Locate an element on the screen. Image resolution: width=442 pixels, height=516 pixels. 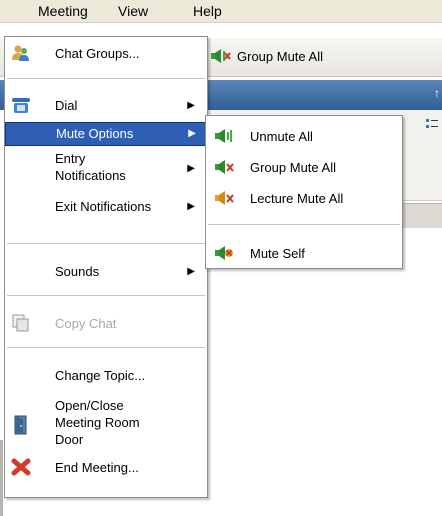
phone-icon is located at coordinates (21, 106).